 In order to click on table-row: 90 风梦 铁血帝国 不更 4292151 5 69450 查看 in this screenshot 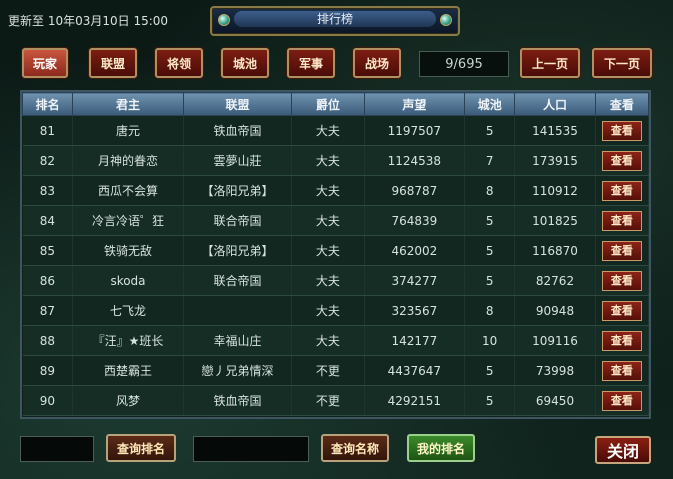, I will do `click(336, 400)`.